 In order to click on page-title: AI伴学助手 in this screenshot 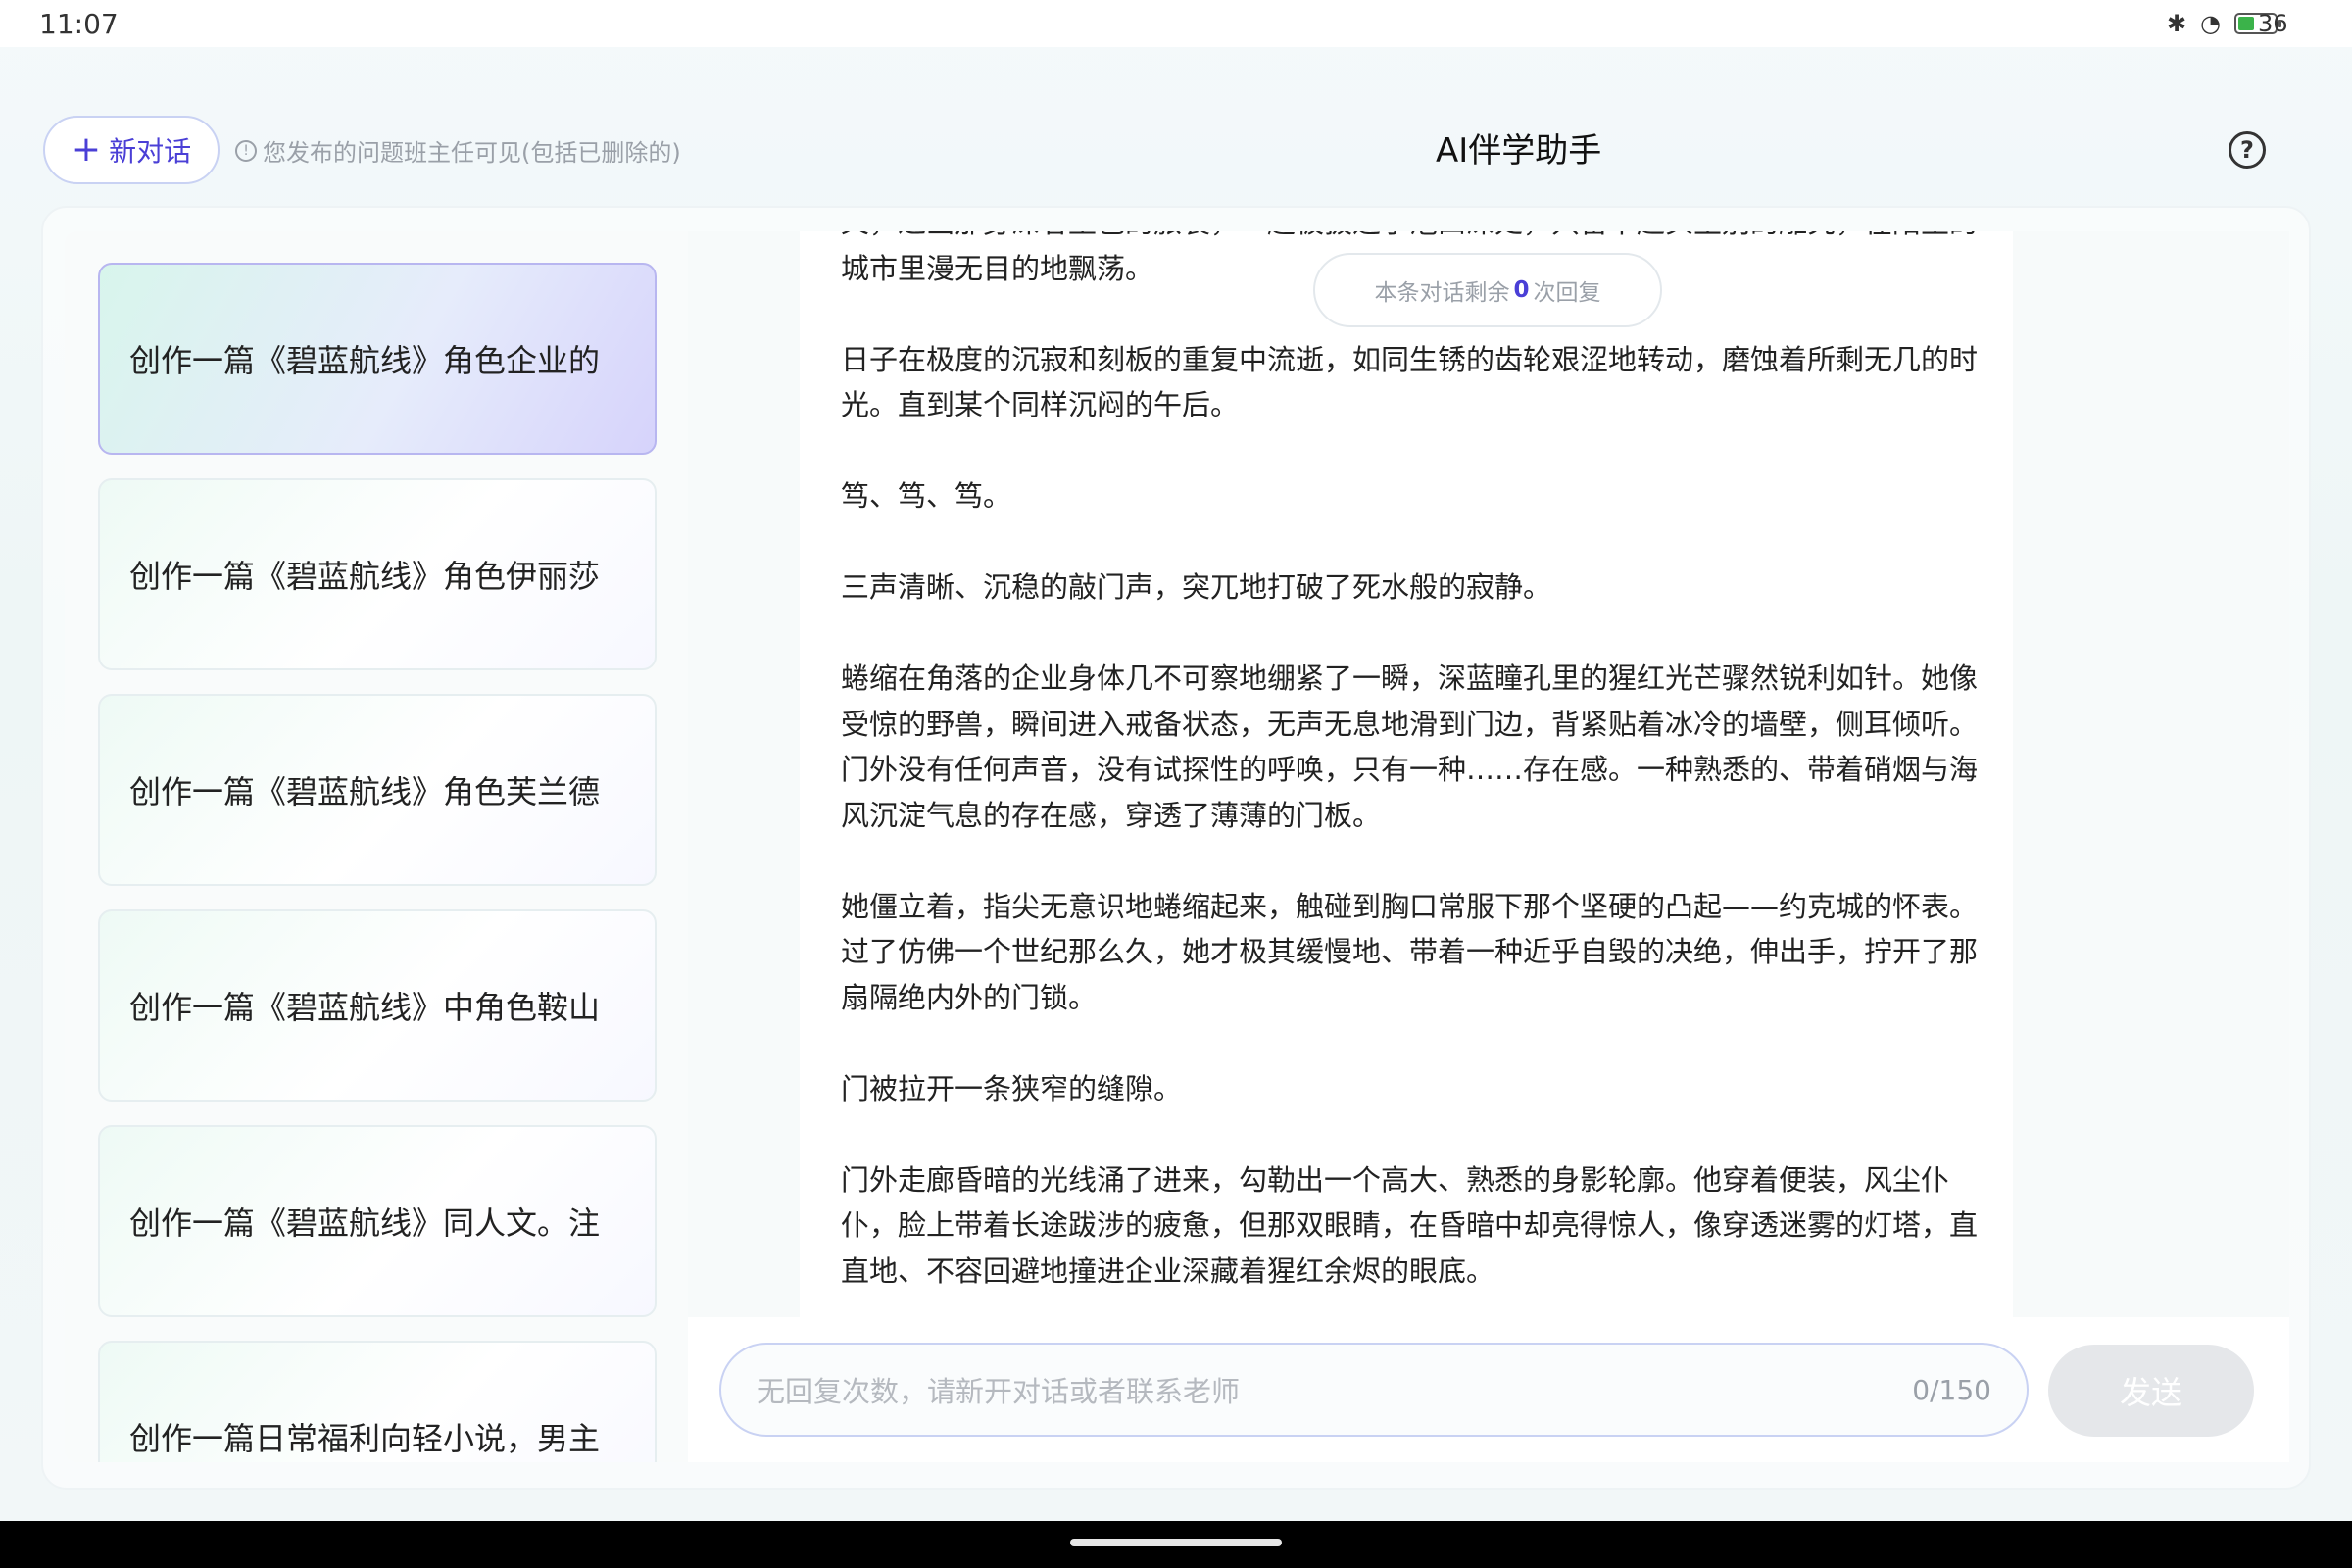, I will do `click(1519, 151)`.